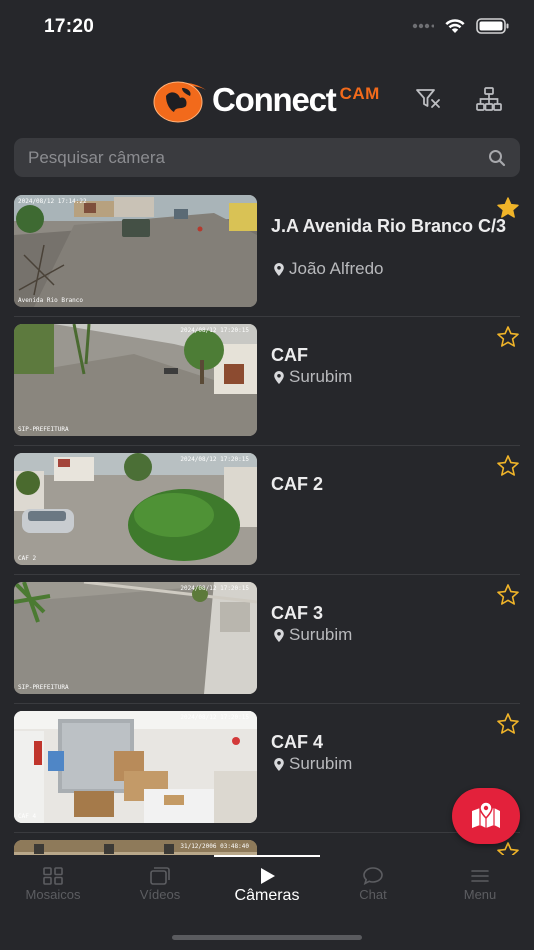  I want to click on thumbnail-caption: CAF 4, so click(27, 816).